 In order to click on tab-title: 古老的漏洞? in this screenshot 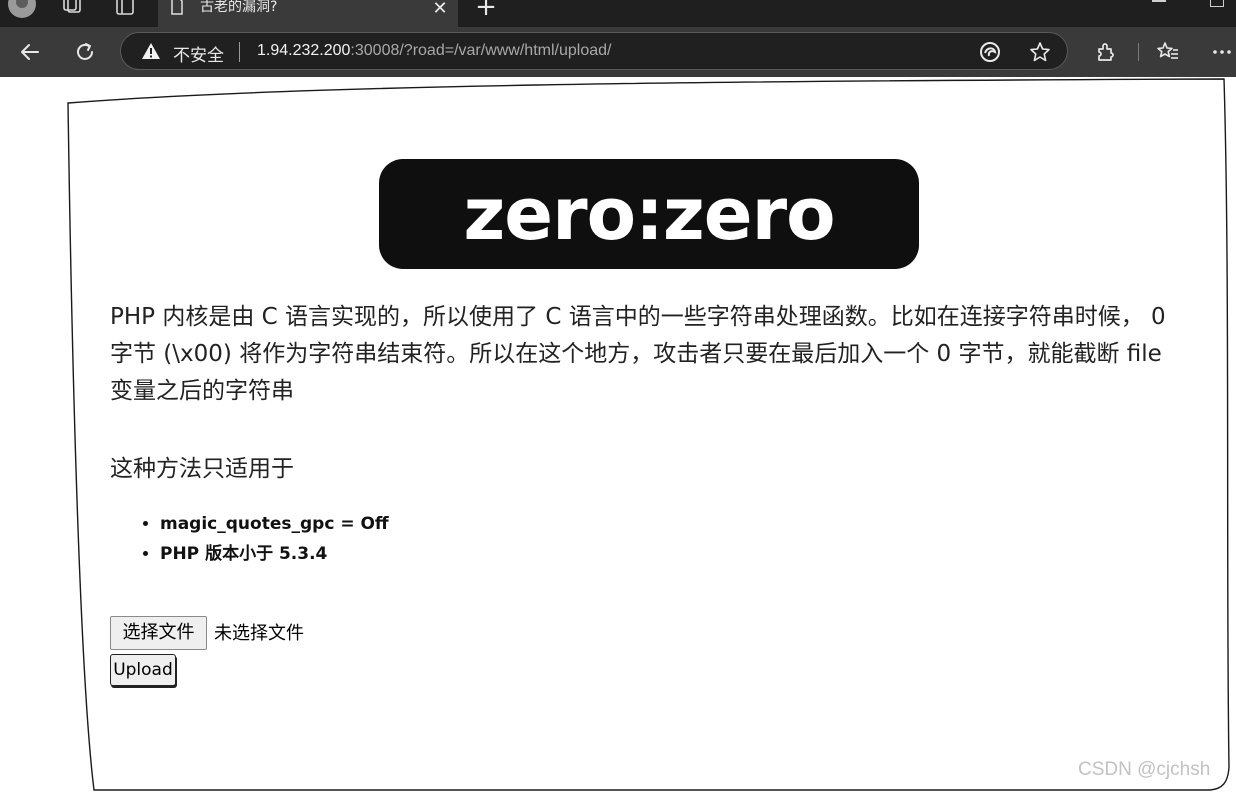, I will do `click(239, 7)`.